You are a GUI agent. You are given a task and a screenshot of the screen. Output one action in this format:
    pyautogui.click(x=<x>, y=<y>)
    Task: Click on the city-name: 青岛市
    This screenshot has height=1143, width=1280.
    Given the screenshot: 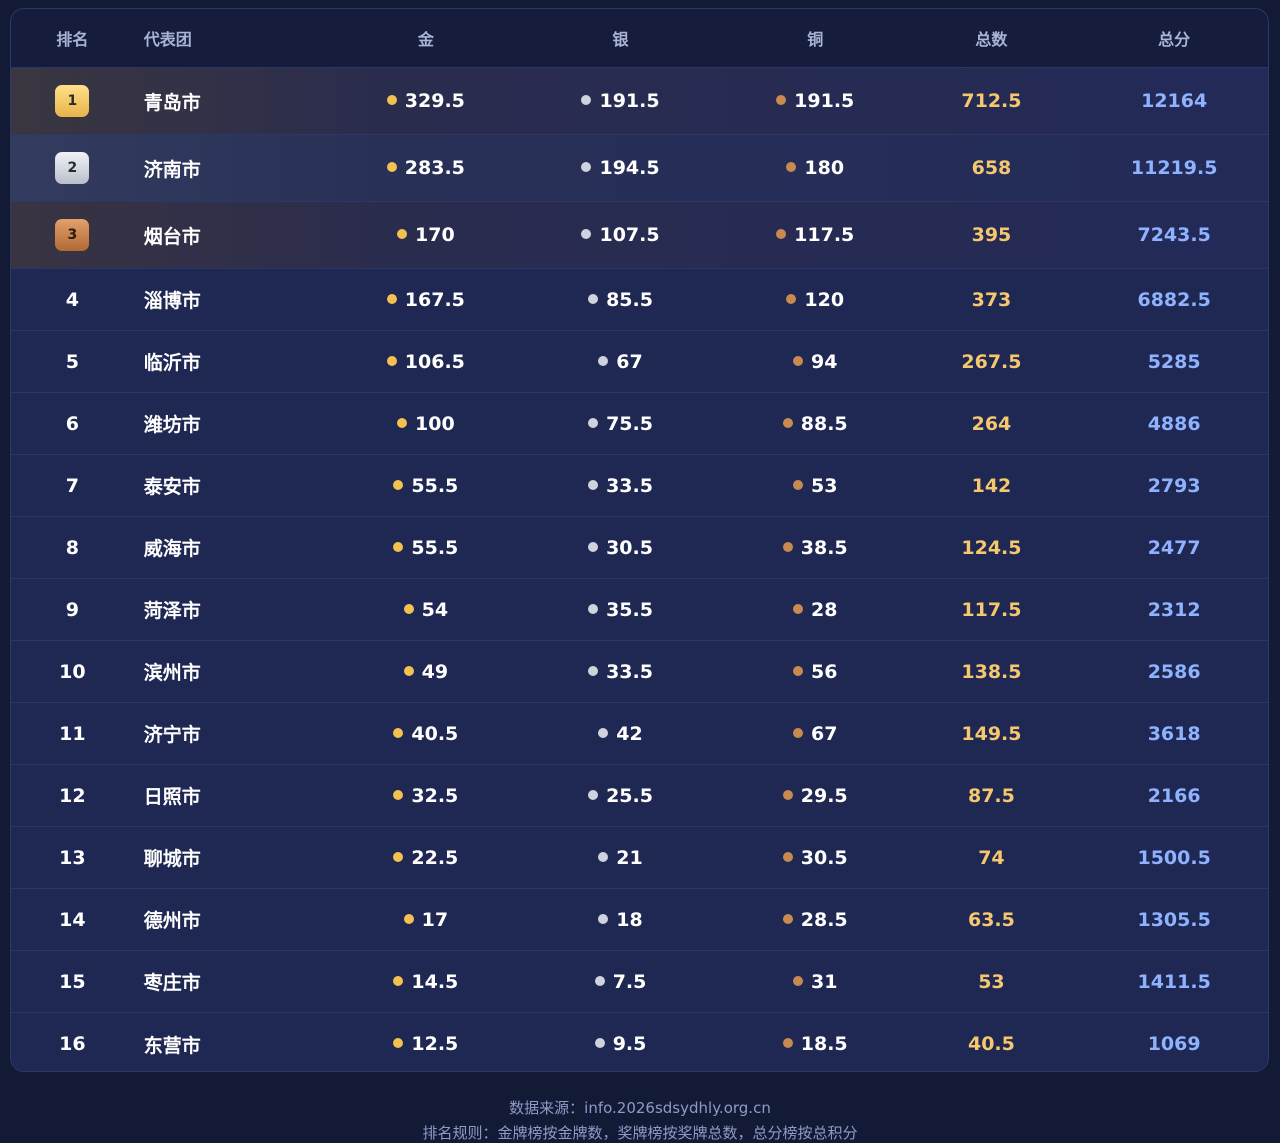 What is the action you would take?
    pyautogui.click(x=172, y=102)
    